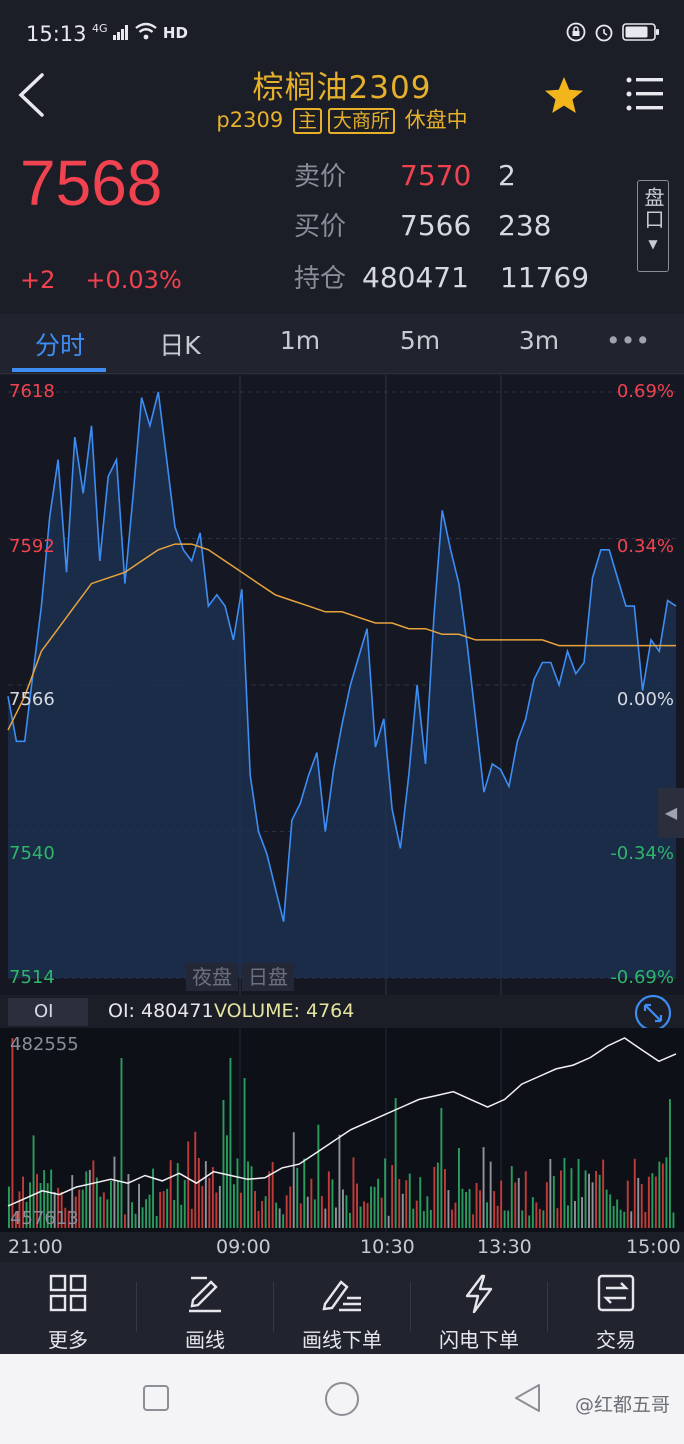  I want to click on session-status: 休盘中, so click(436, 120).